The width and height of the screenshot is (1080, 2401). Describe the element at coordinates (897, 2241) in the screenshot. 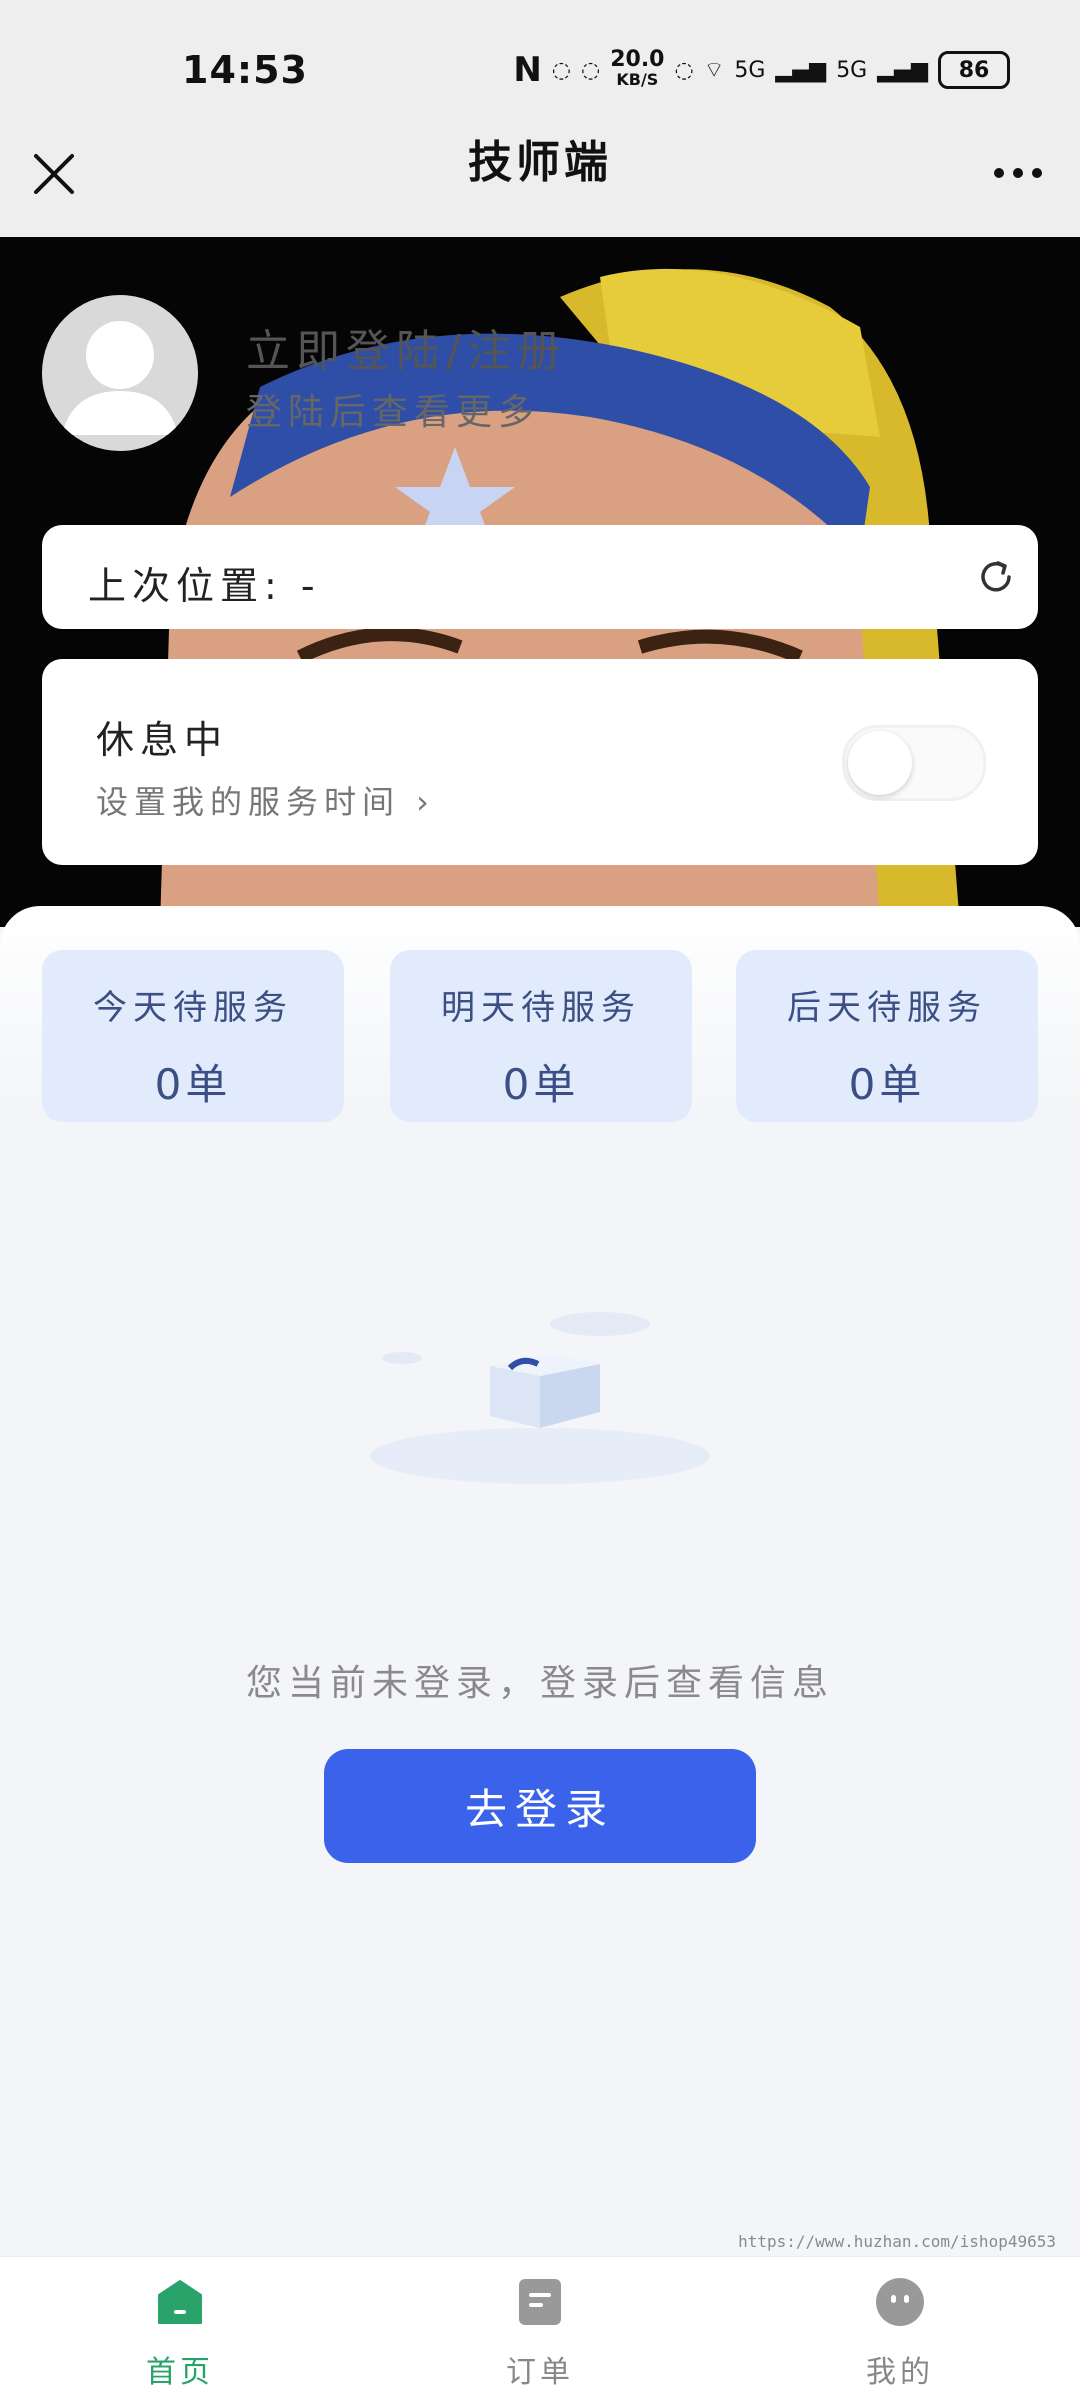

I see `watermark-url: https://www.huzhan.com/ishop49653` at that location.